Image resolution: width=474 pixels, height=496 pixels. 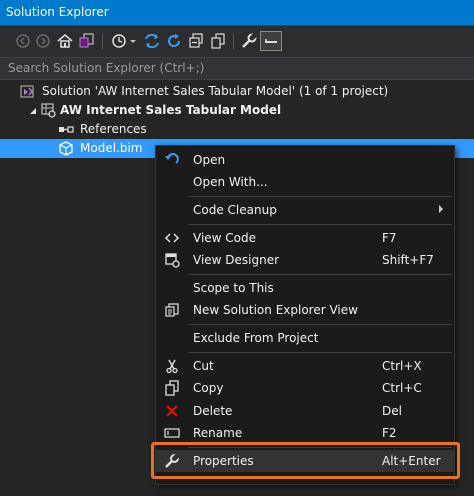 What do you see at coordinates (237, 129) in the screenshot?
I see `tree-item-references: References` at bounding box center [237, 129].